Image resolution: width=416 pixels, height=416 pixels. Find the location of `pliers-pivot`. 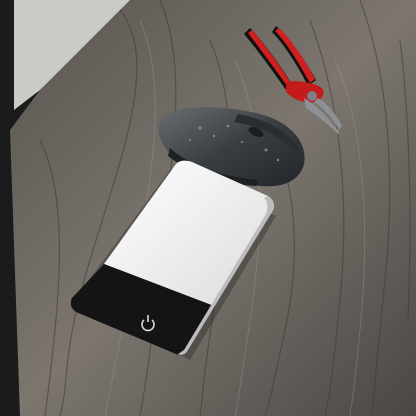

pliers-pivot is located at coordinates (312, 96).